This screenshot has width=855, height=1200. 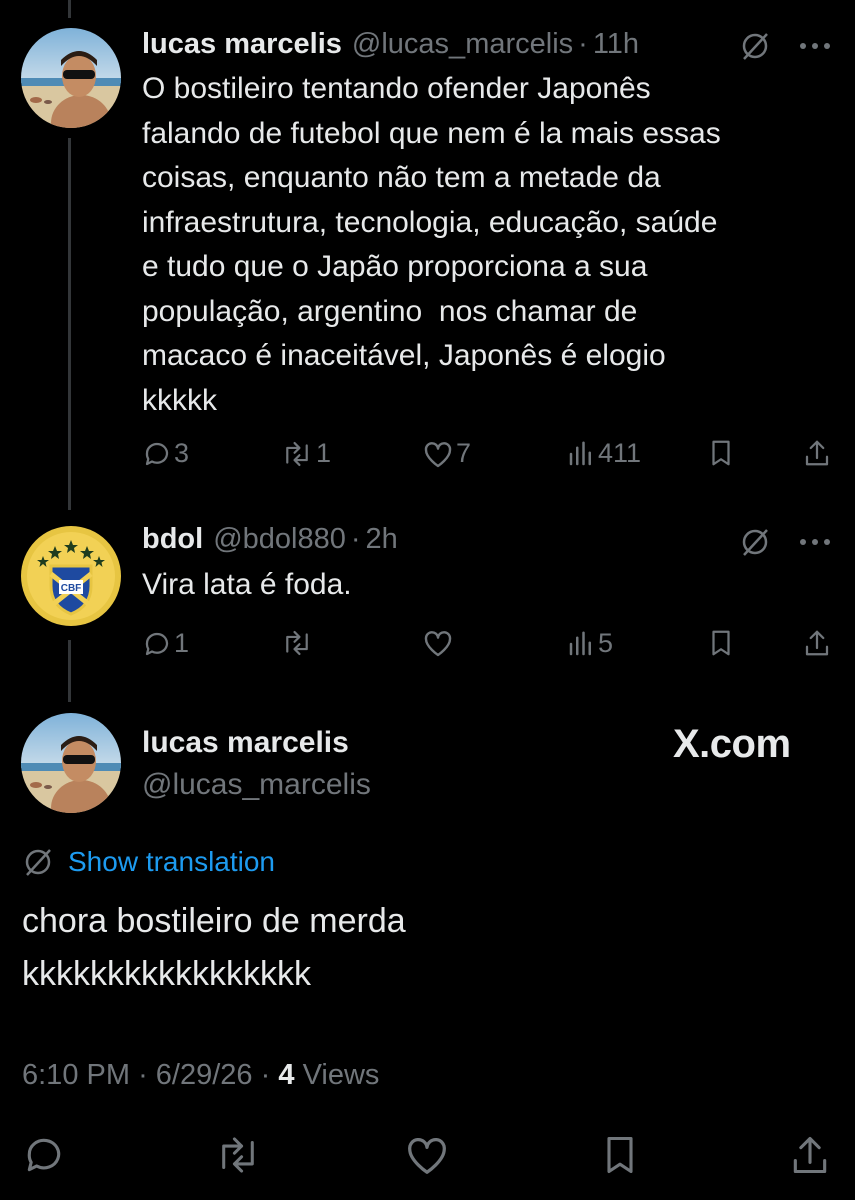 I want to click on avatar-bdol: CBF, so click(x=71, y=576).